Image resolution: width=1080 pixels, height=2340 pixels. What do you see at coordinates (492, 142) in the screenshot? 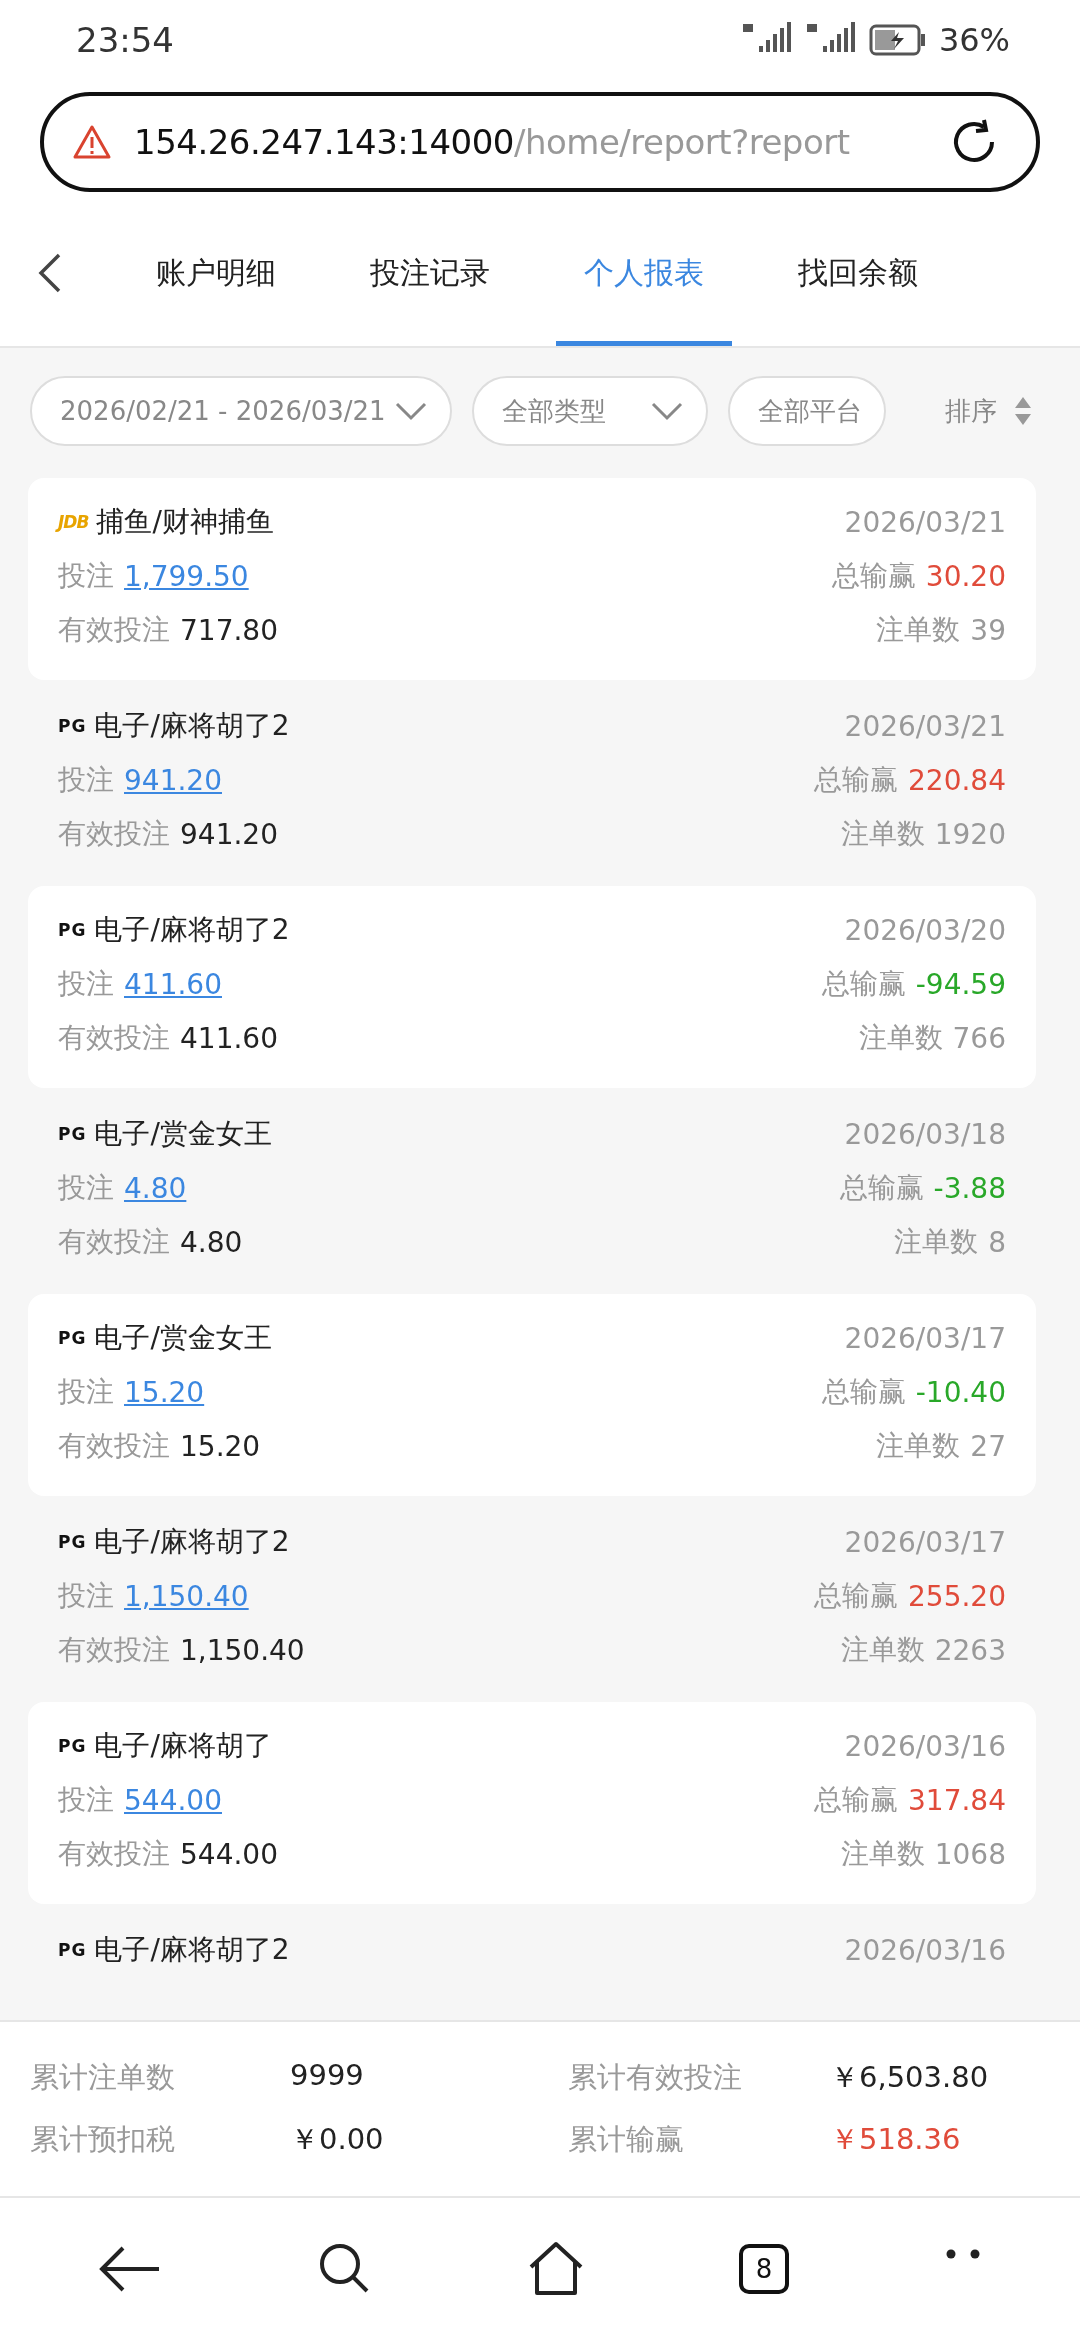
I see `url-text: 154.26.247.143:14000/home/report?report` at bounding box center [492, 142].